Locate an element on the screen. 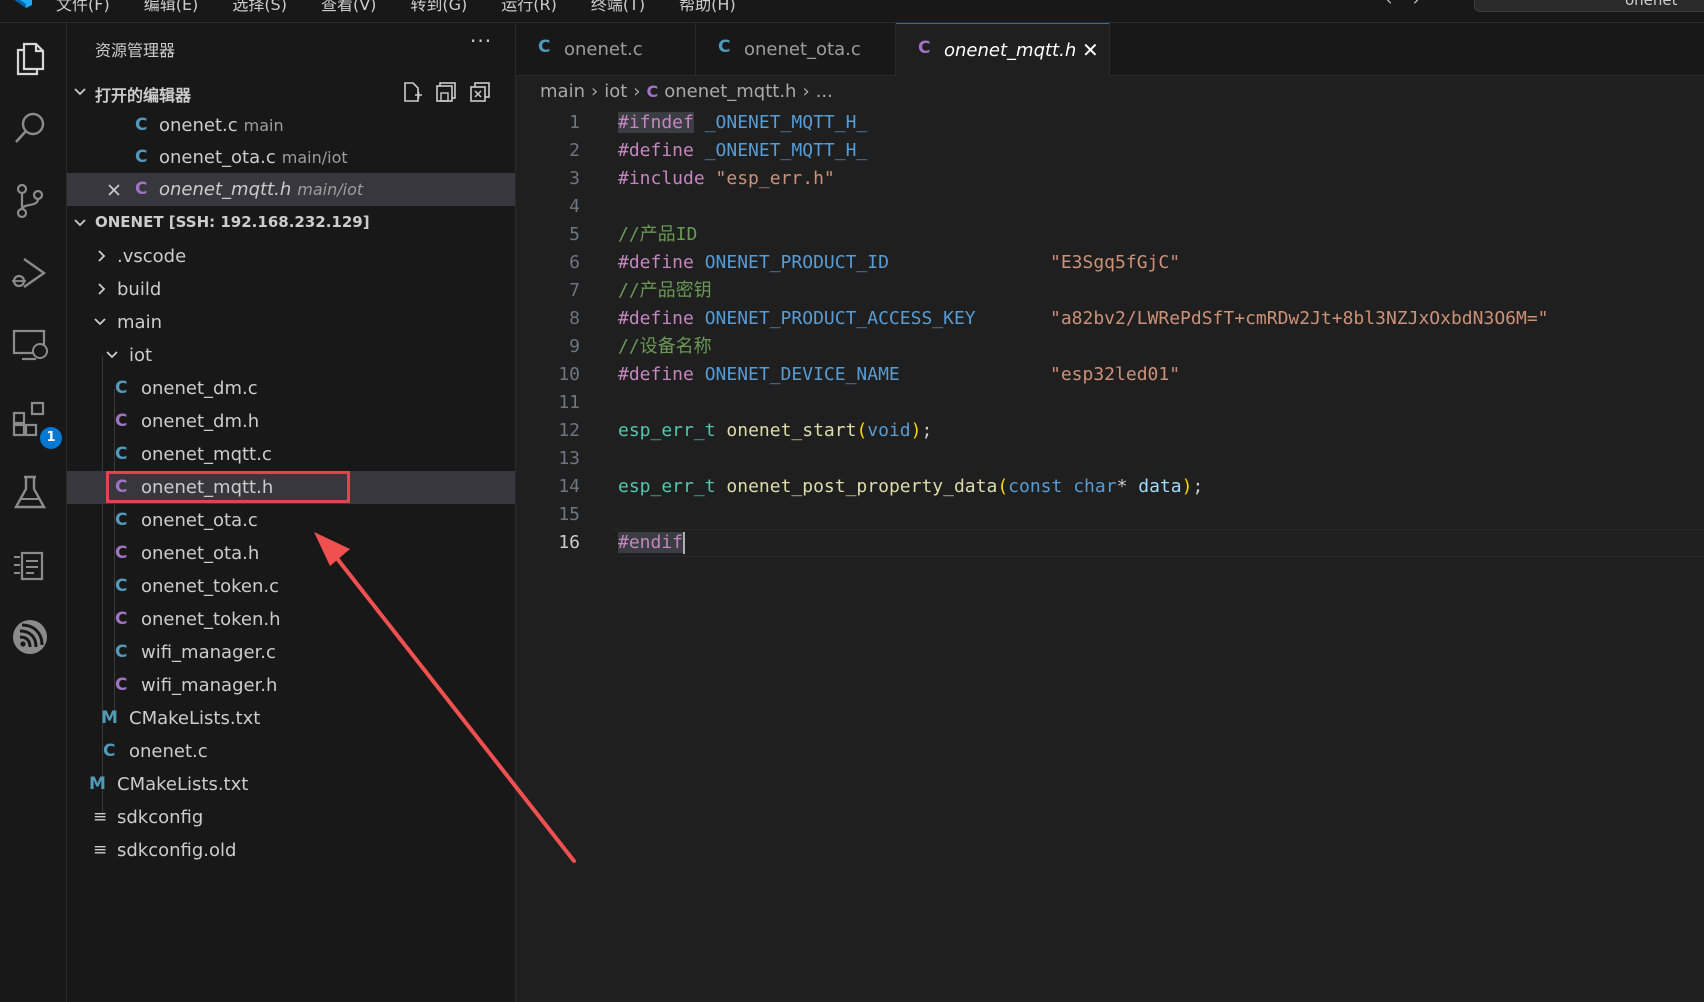 The height and width of the screenshot is (1002, 1704). menu-help: 帮助(H) is located at coordinates (707, 7).